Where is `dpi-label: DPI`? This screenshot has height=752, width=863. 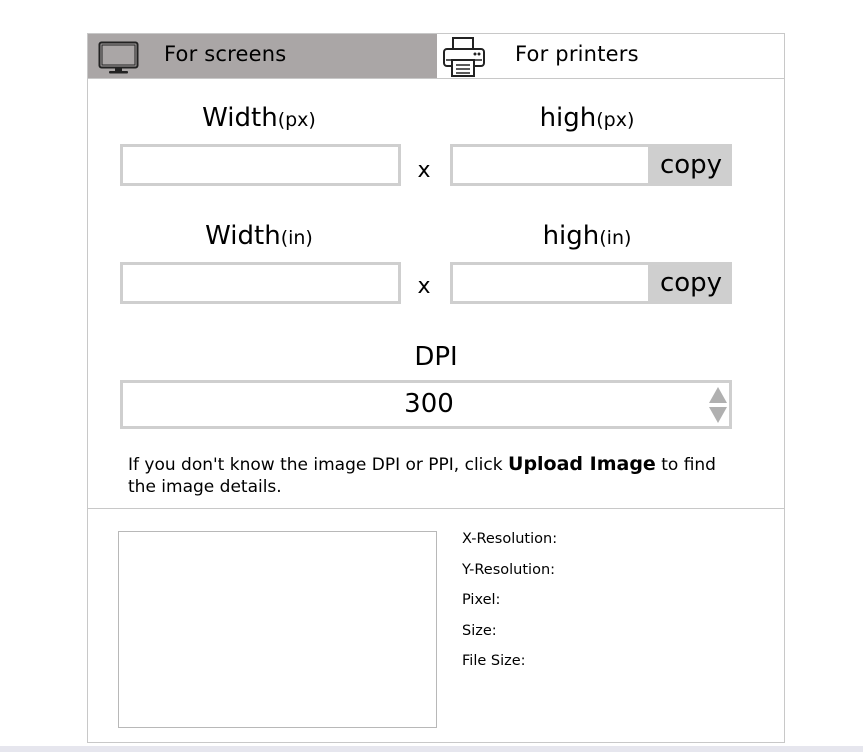 dpi-label: DPI is located at coordinates (436, 357).